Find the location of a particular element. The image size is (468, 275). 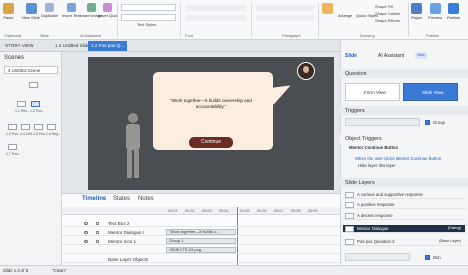

timeline-tick: 00:05 is located at coordinates (245, 211).